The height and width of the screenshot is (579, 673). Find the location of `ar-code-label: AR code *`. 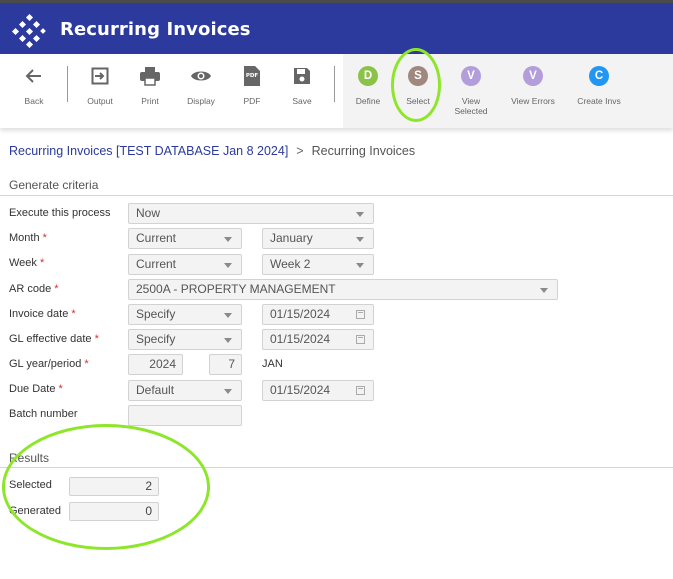

ar-code-label: AR code * is located at coordinates (34, 289).